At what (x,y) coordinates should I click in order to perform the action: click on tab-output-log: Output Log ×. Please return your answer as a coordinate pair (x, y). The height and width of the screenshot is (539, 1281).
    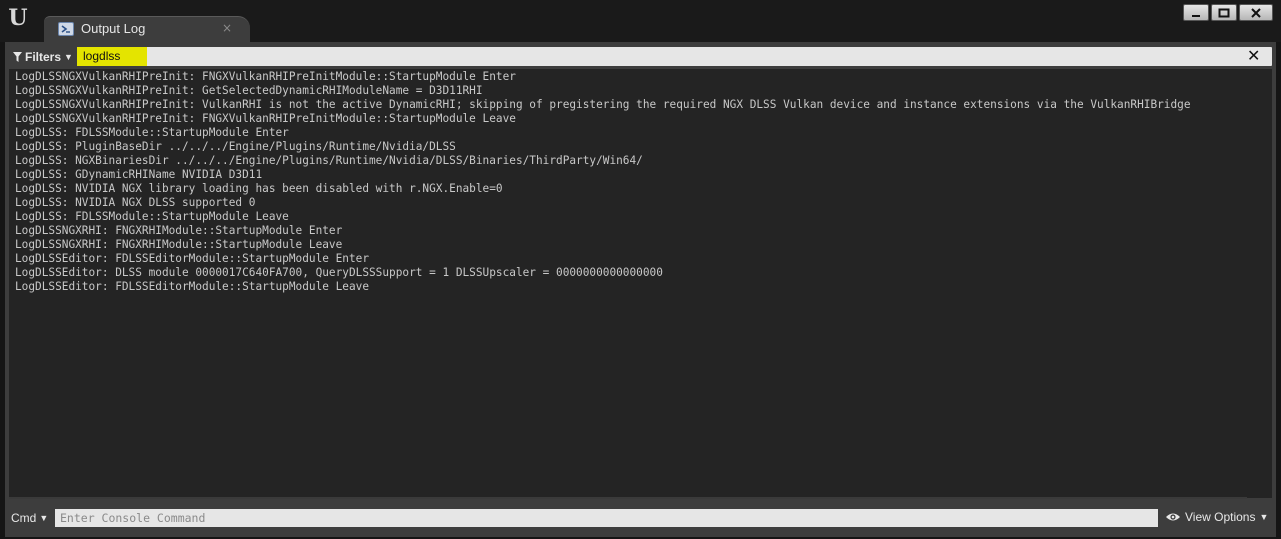
    Looking at the image, I should click on (147, 29).